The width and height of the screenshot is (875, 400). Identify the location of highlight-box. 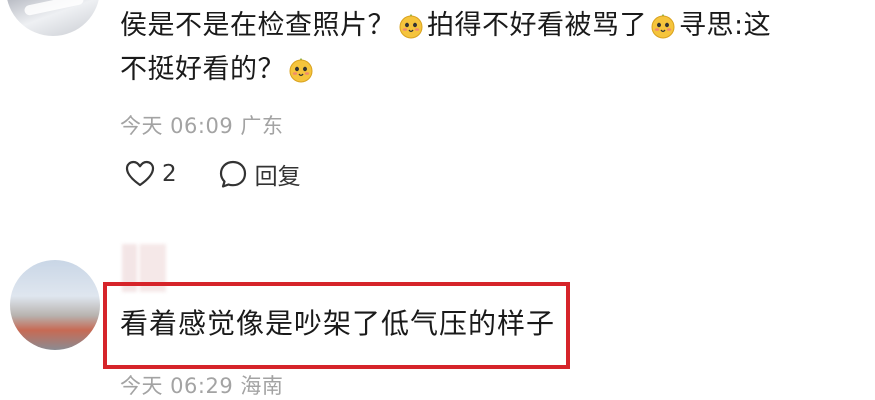
(336, 325).